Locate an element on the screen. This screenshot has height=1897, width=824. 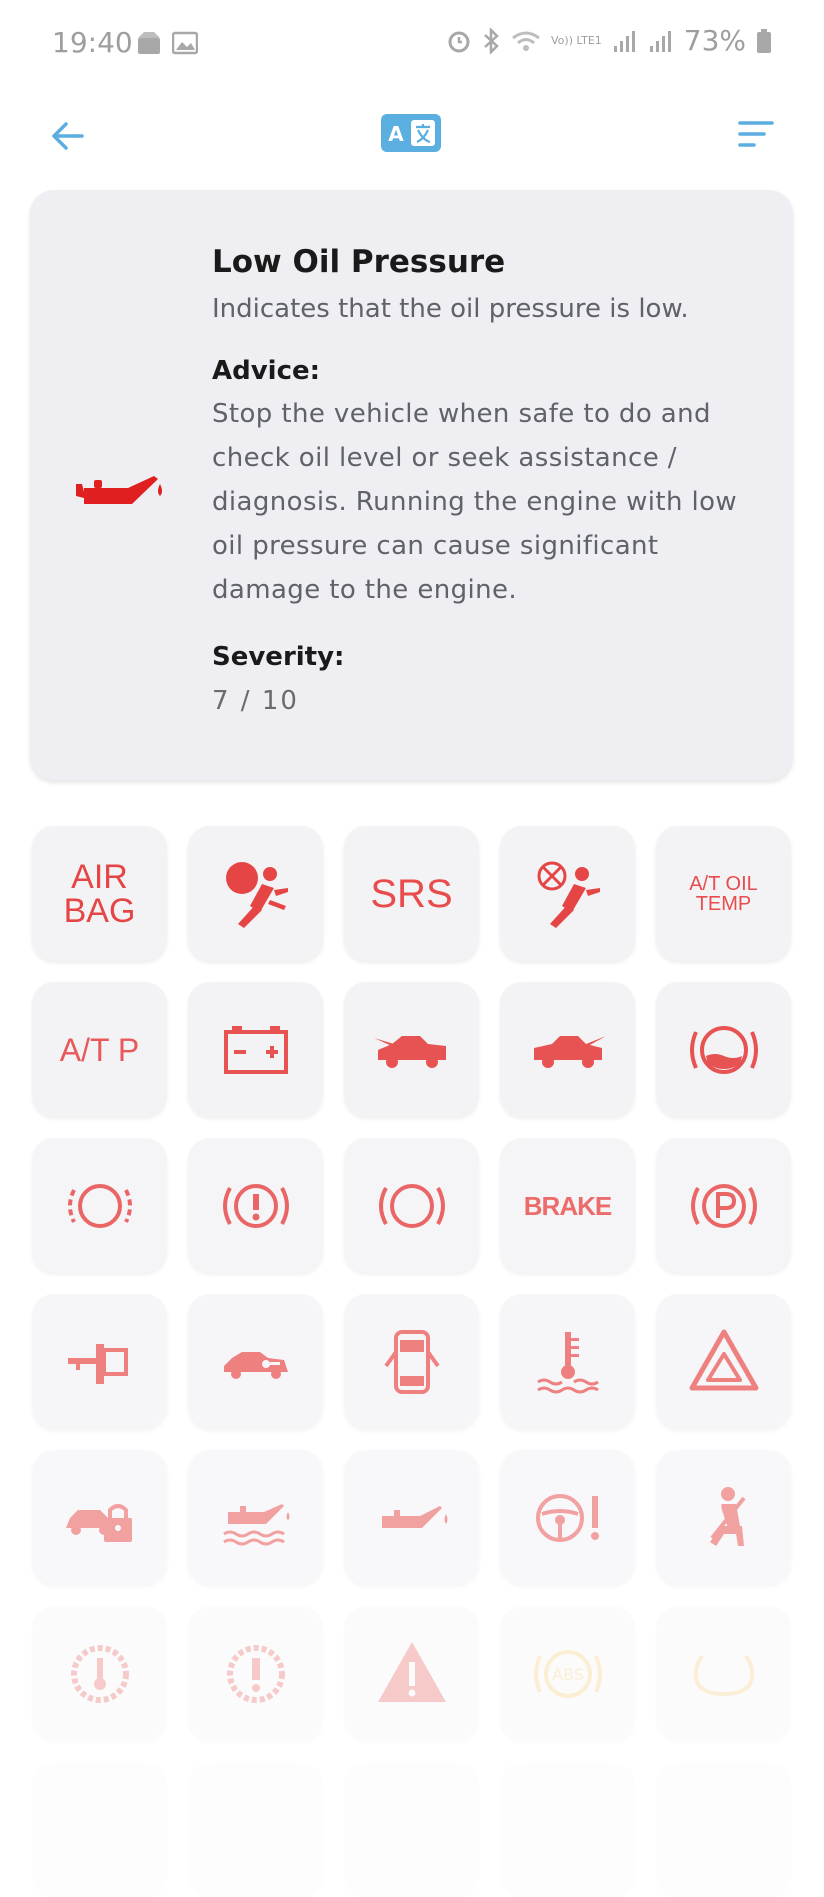
tile-warning-triangle is located at coordinates (411, 1673).